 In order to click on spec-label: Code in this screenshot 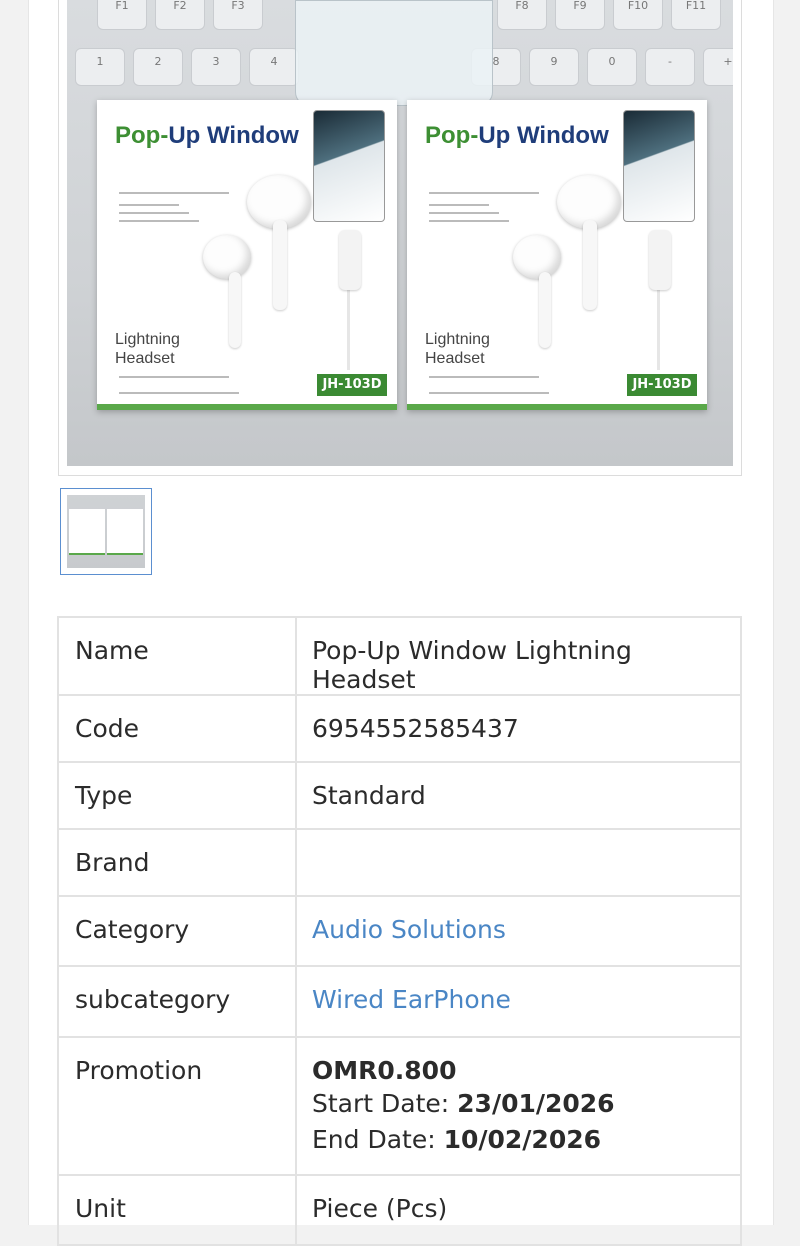, I will do `click(177, 728)`.